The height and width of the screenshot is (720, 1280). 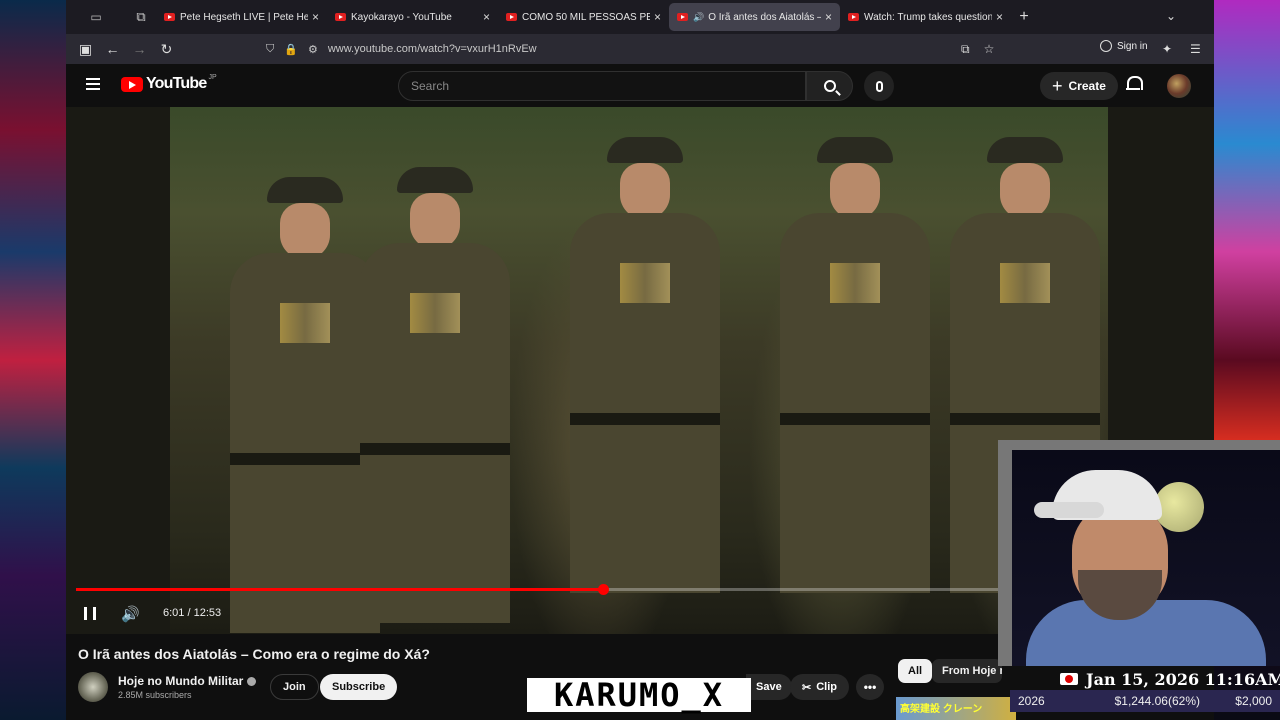 I want to click on datetime-overlay: Jan 15, 2026 11:16AM, so click(x=1145, y=679).